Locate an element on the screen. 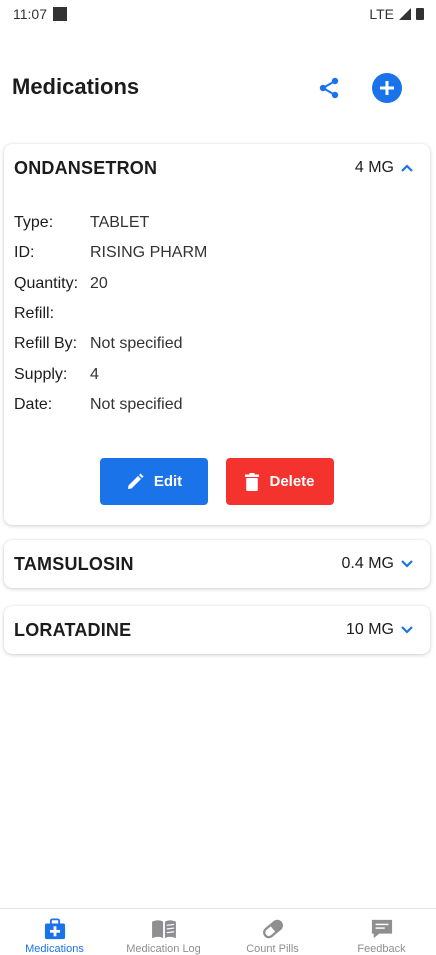  nav-item-count-pills: Count Pills is located at coordinates (272, 932).